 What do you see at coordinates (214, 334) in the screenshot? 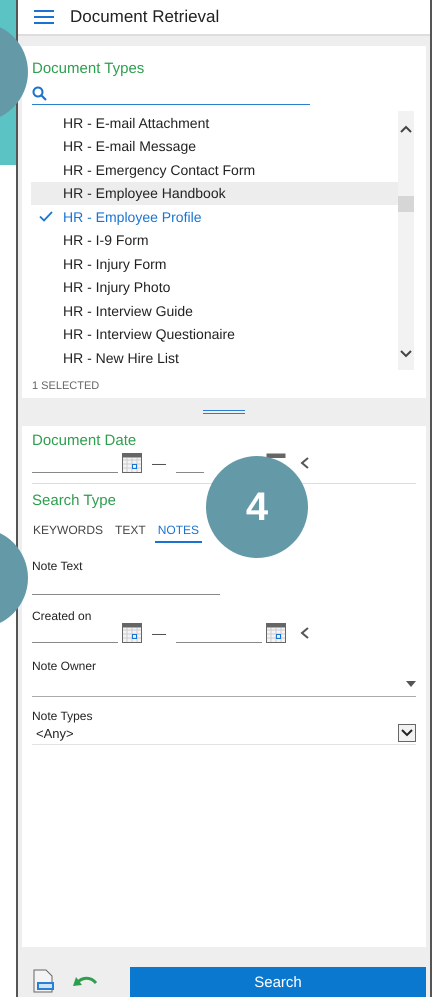
I see `list-item: HR - Interview Questionaire` at bounding box center [214, 334].